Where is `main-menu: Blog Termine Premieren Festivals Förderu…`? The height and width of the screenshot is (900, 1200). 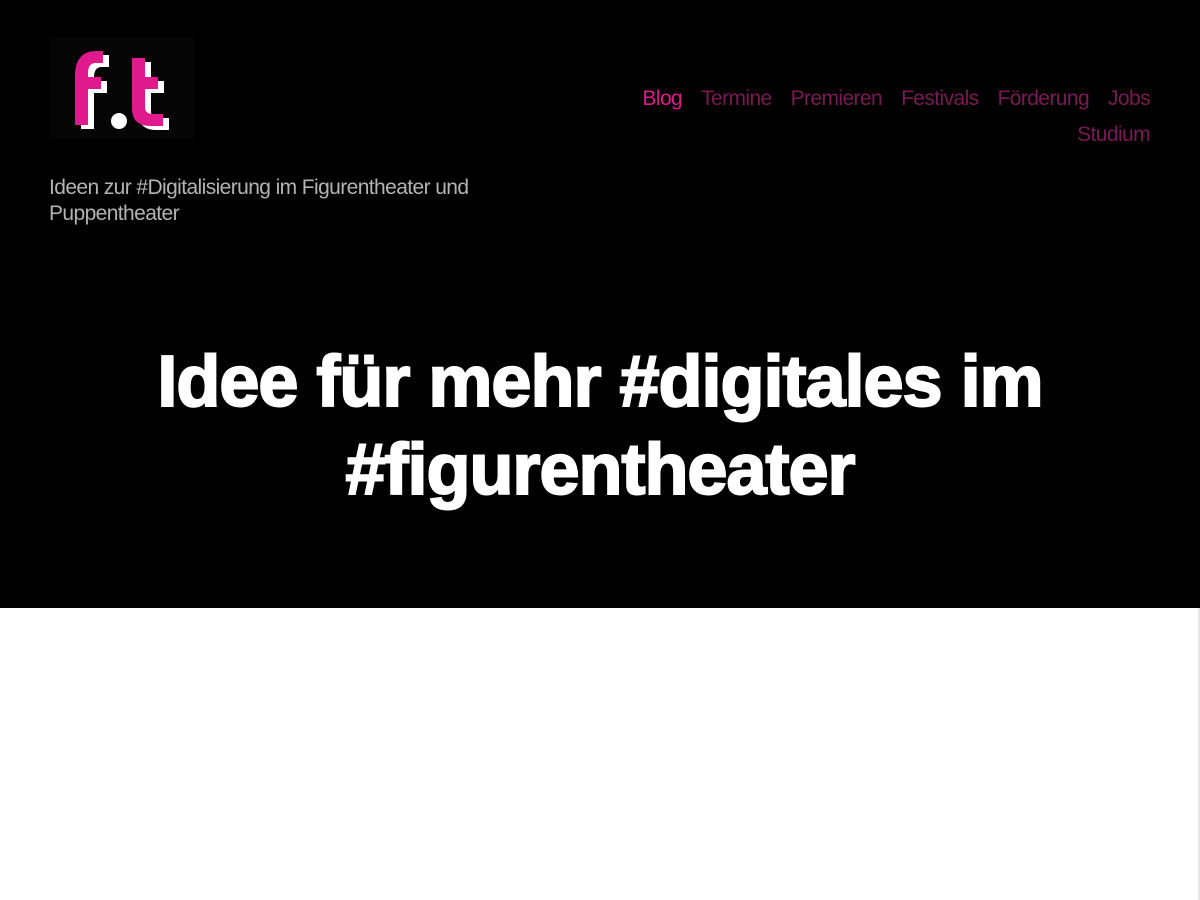
main-menu: Blog Termine Premieren Festivals Förderu… is located at coordinates (890, 117).